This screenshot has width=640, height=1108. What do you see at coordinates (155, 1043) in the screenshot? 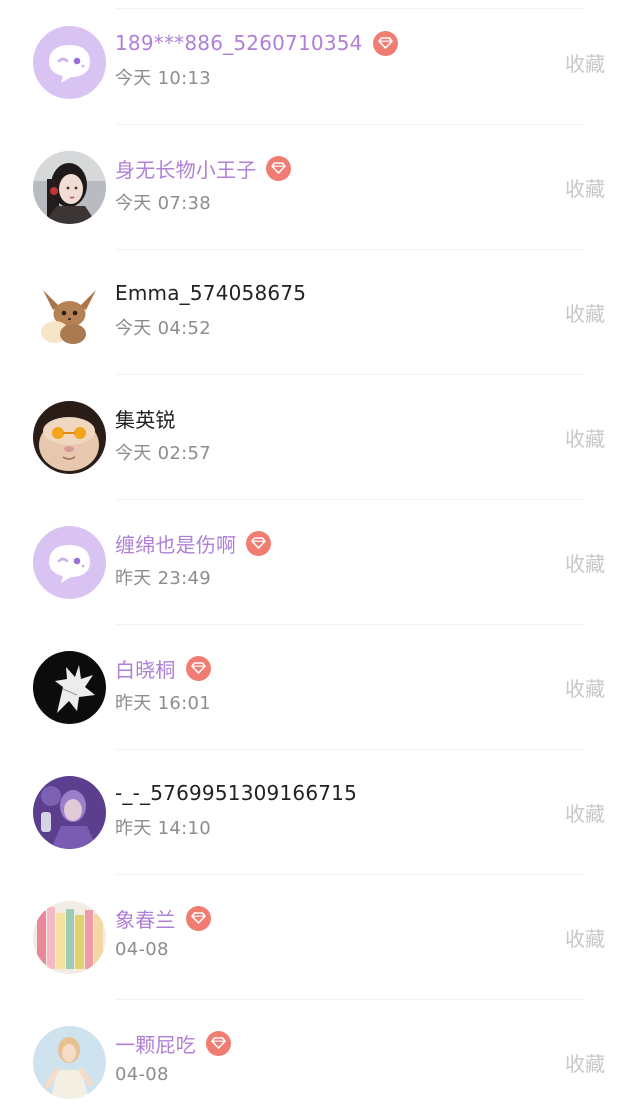
I see `username: 一颗屁吃` at bounding box center [155, 1043].